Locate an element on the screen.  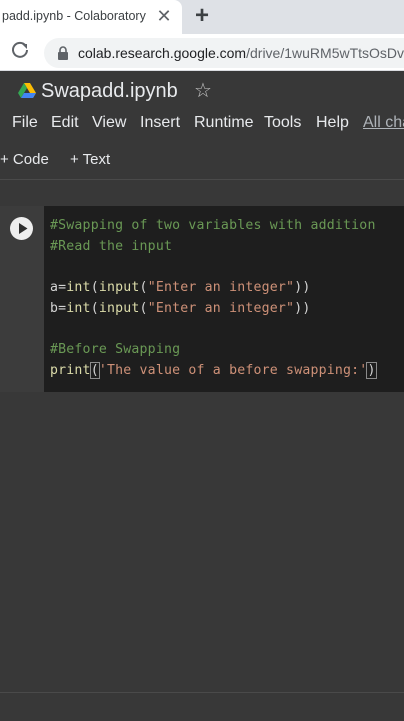
cell-gutter is located at coordinates (22, 299).